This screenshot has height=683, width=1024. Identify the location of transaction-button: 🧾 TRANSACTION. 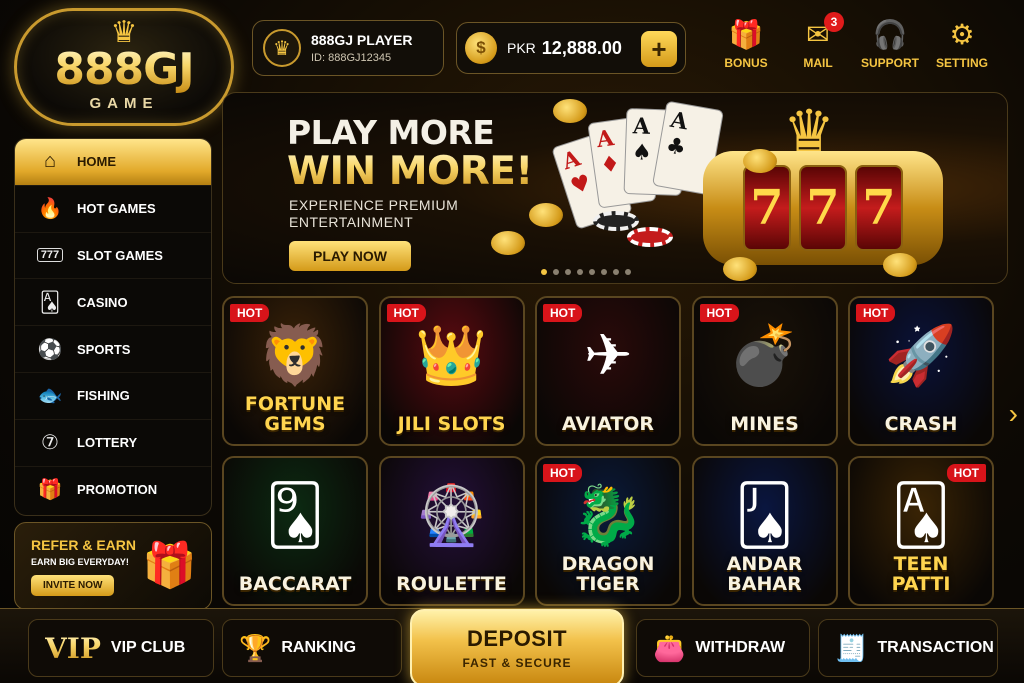
(908, 648).